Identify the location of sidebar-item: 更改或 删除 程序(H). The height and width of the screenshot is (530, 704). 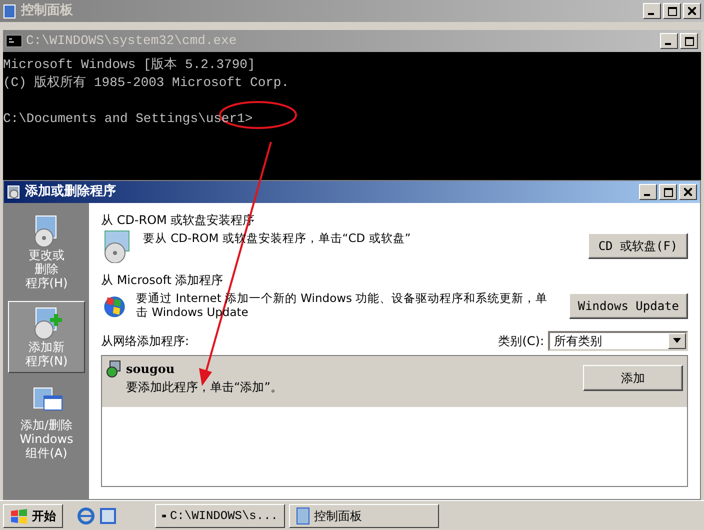
(46, 252).